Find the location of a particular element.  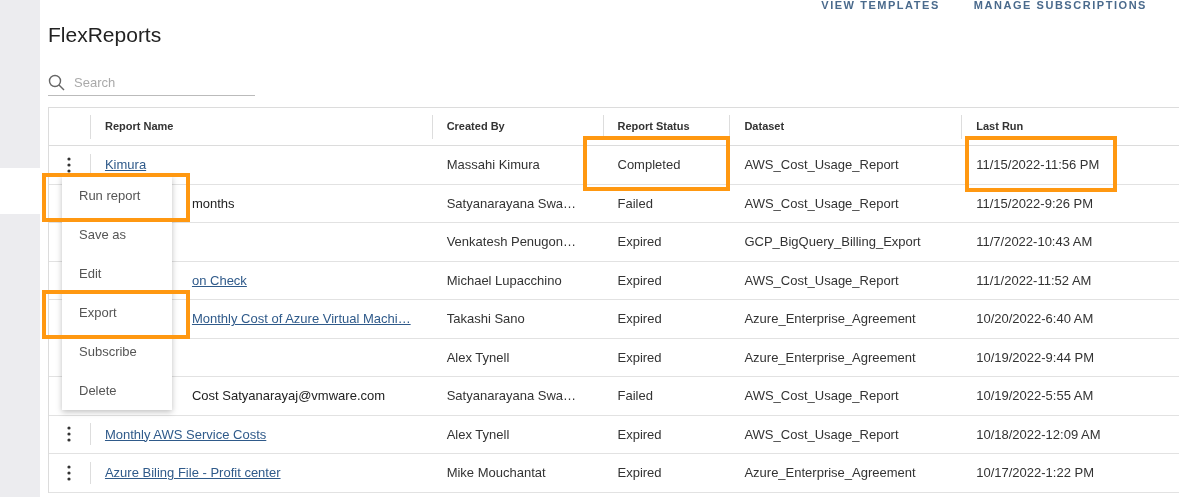

table-cell-text: Completed is located at coordinates (649, 165).